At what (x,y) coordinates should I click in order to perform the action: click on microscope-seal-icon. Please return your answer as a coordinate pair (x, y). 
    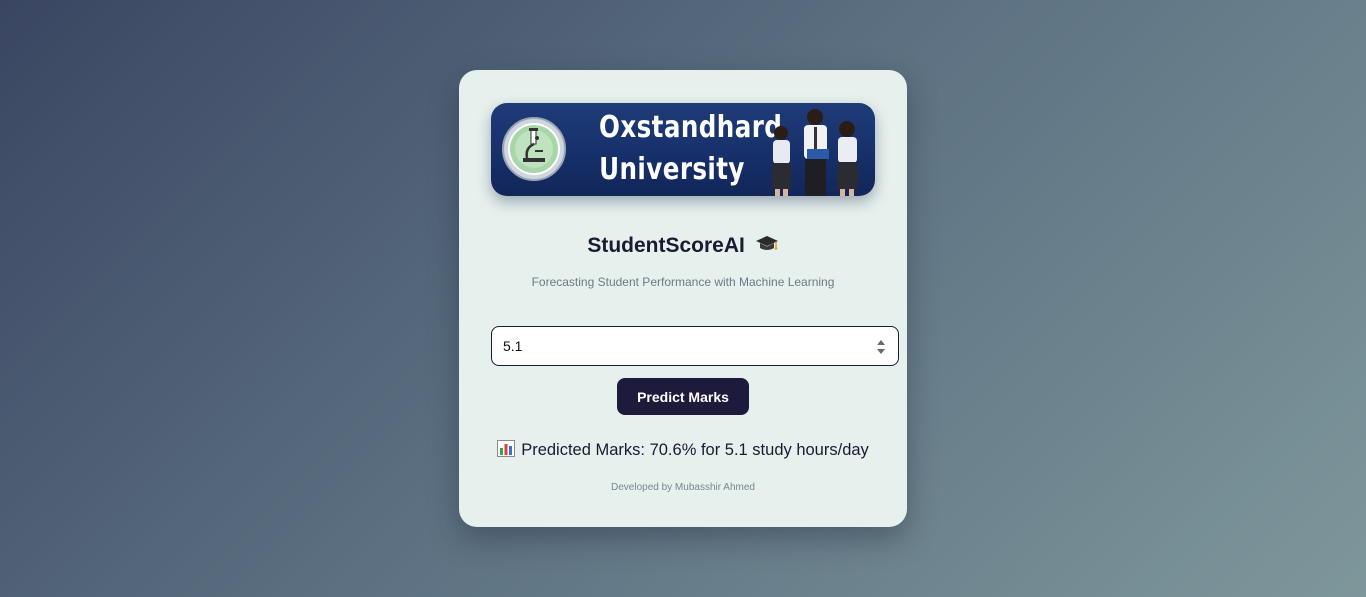
    Looking at the image, I should click on (534, 149).